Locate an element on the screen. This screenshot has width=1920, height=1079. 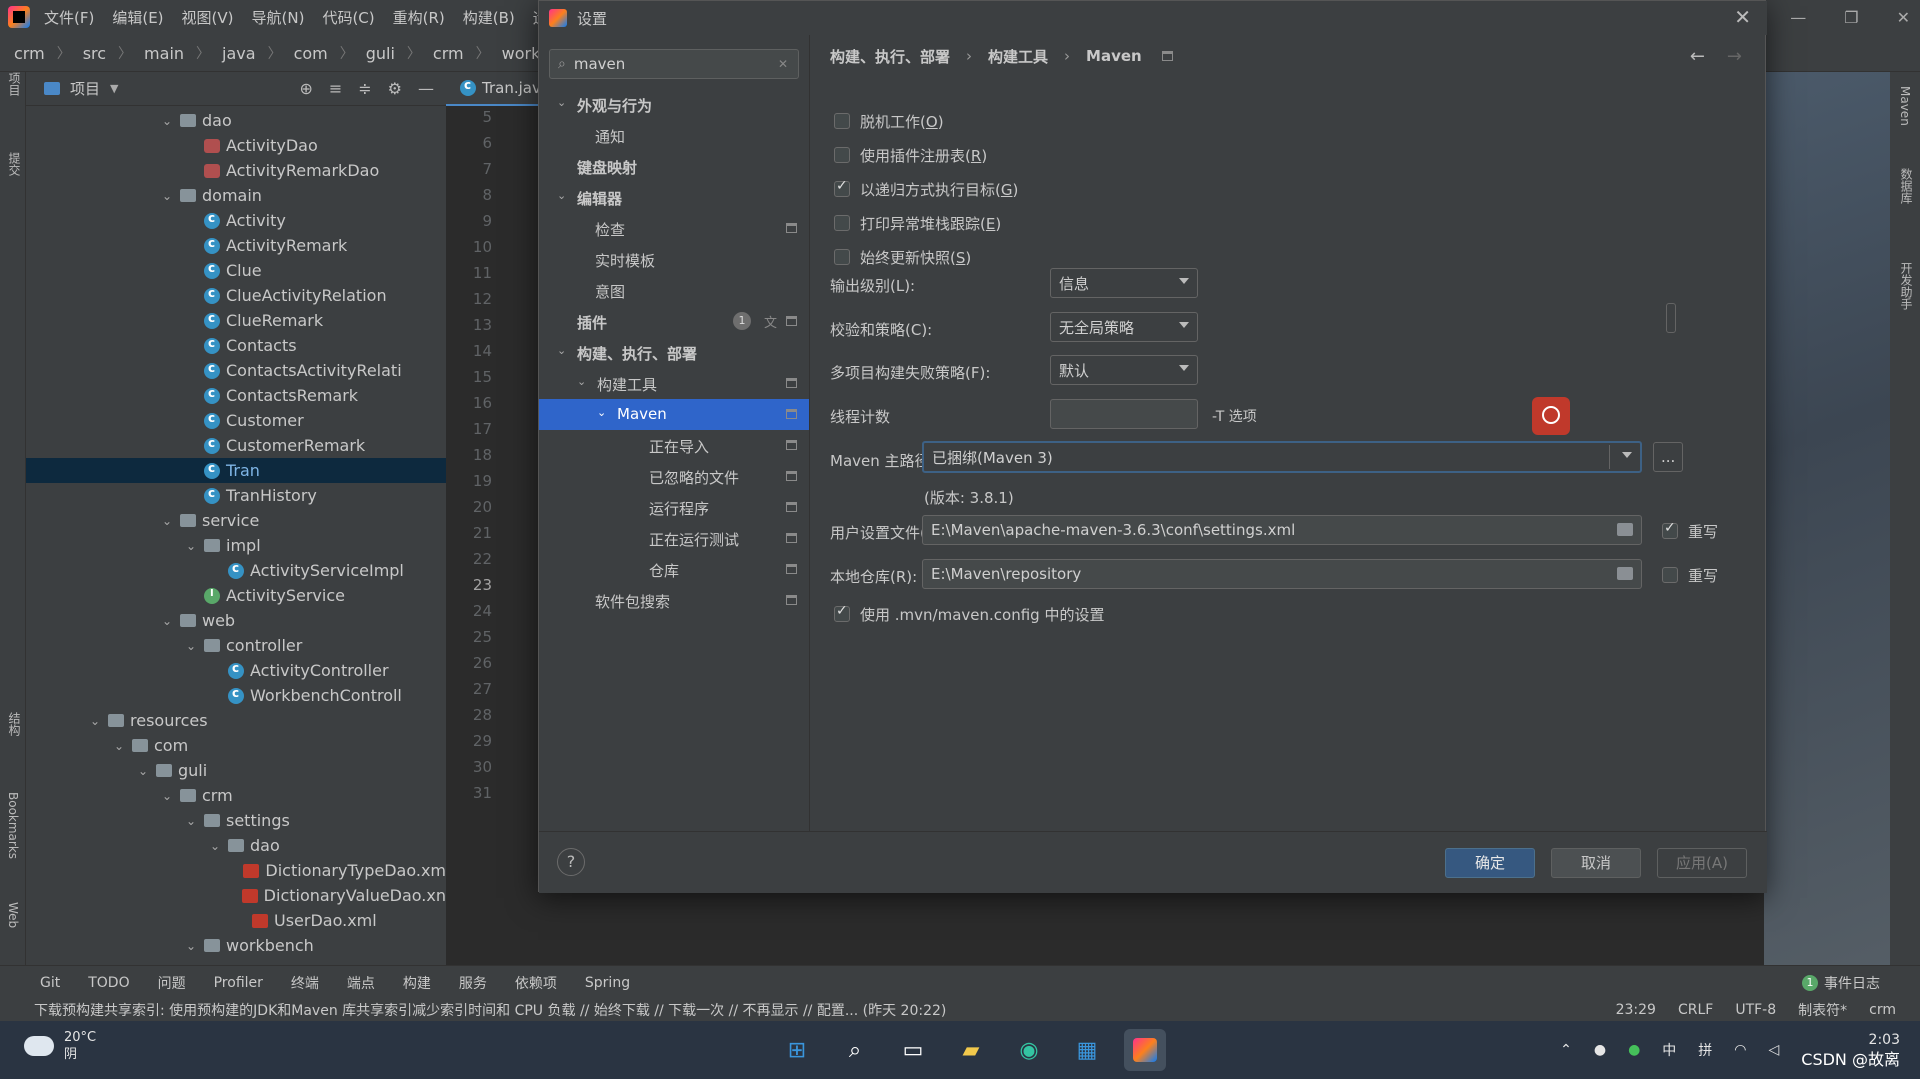
bottom-tool-tab: TODO is located at coordinates (108, 983).